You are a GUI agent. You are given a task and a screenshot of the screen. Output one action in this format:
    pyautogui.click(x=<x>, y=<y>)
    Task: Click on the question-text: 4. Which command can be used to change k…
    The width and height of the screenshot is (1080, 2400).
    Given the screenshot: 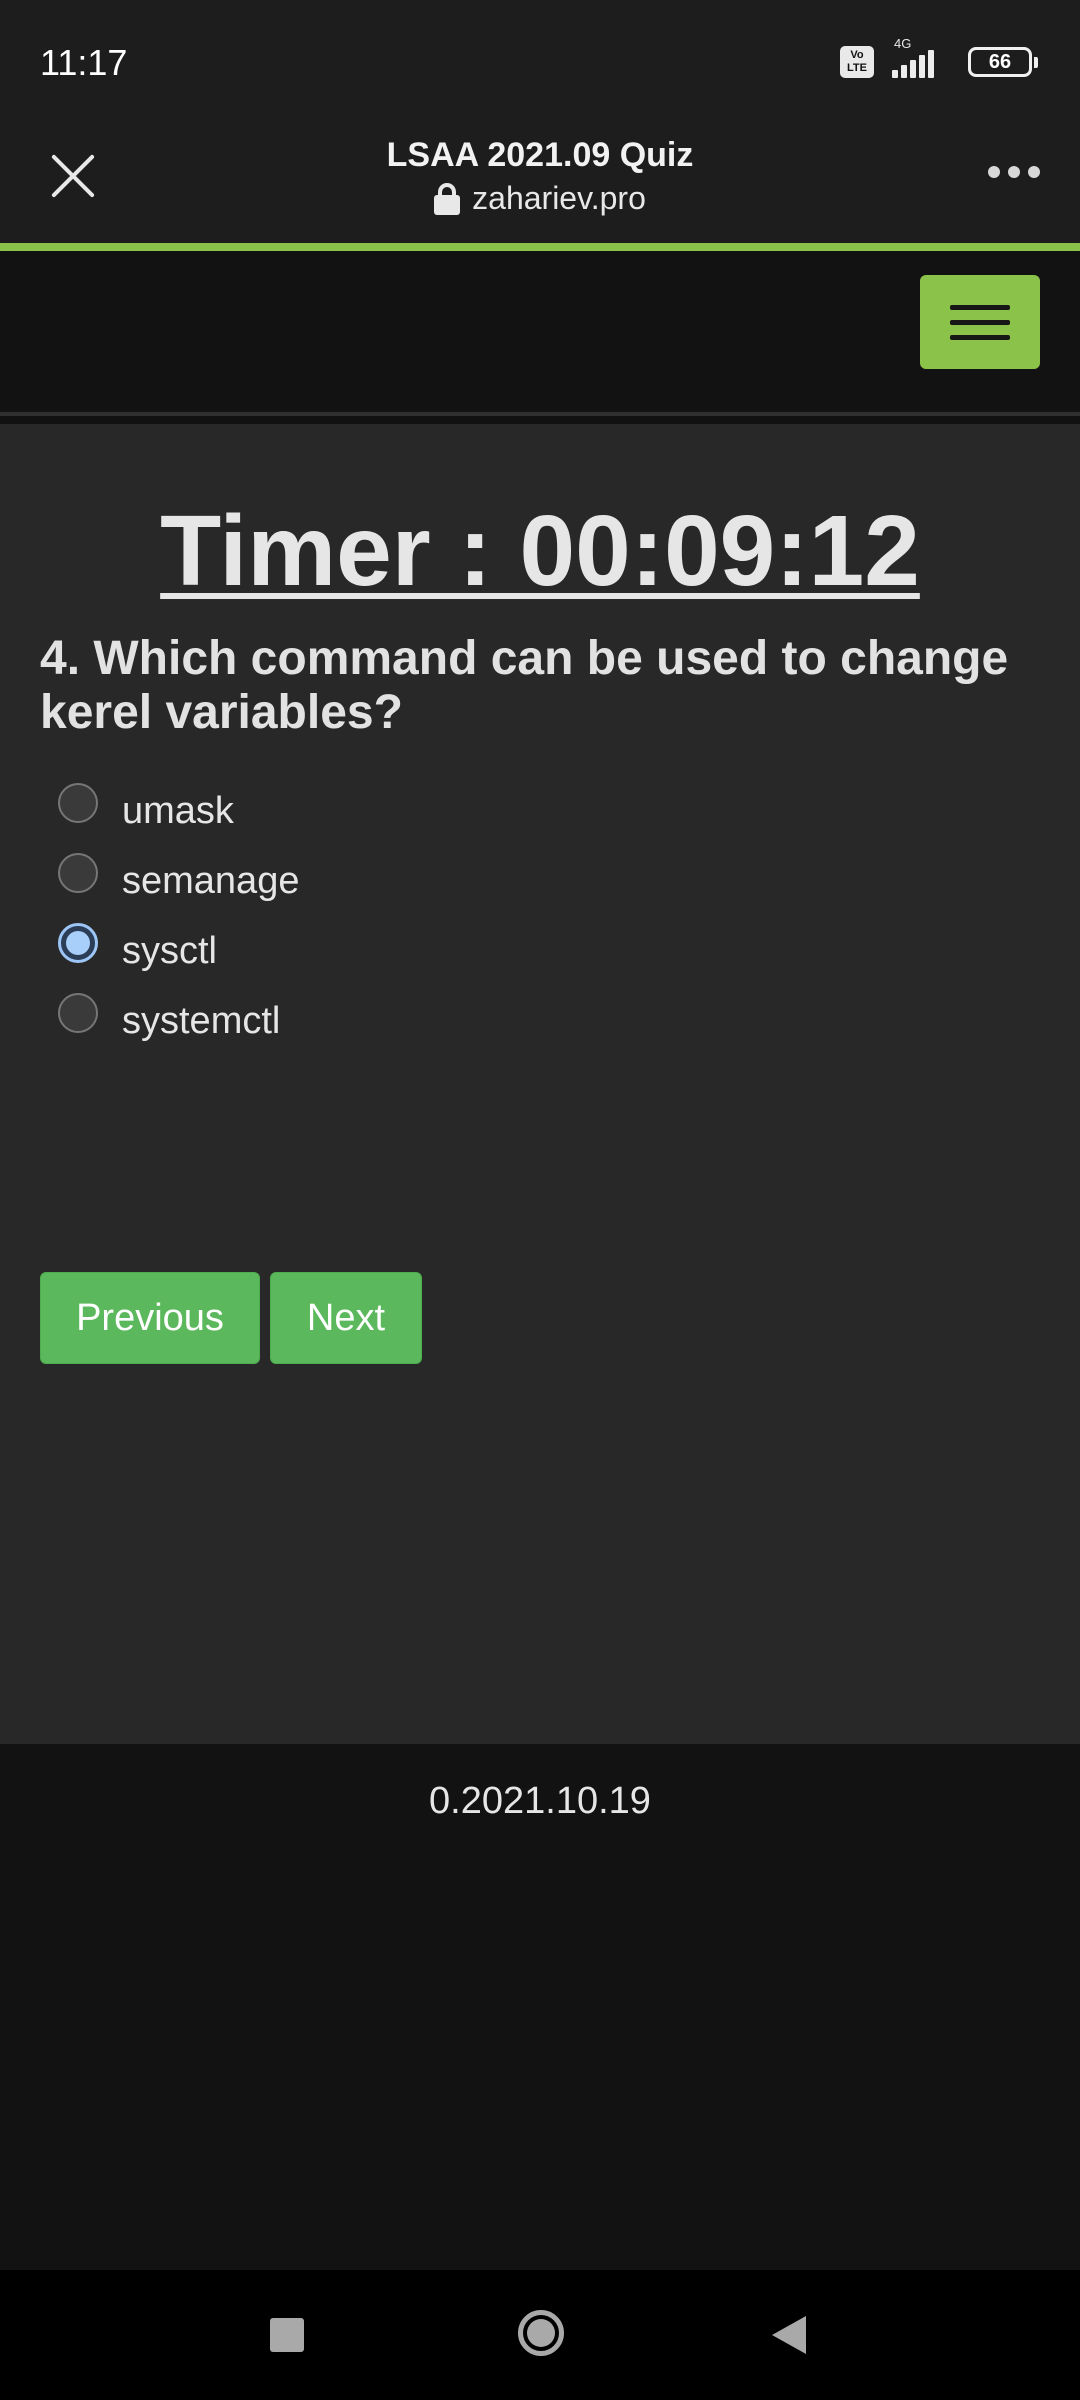 What is the action you would take?
    pyautogui.click(x=524, y=685)
    